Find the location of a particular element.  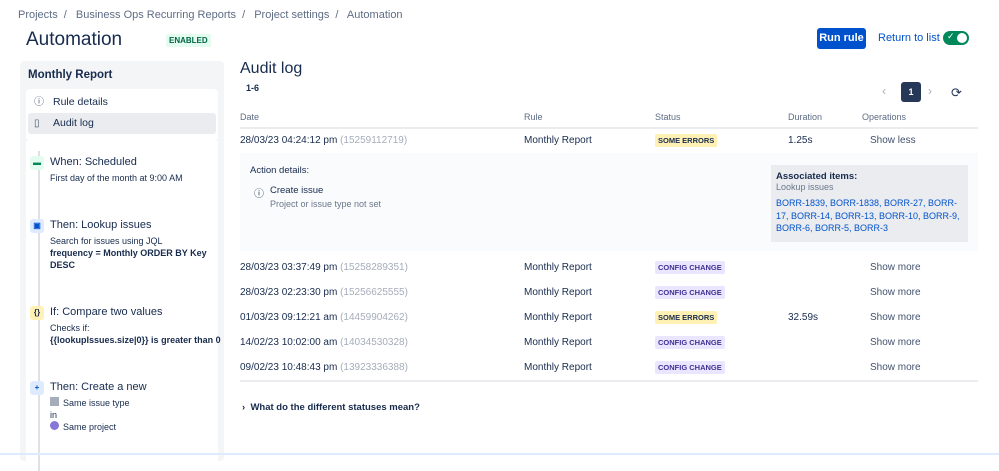

page-button: 1 is located at coordinates (911, 92).